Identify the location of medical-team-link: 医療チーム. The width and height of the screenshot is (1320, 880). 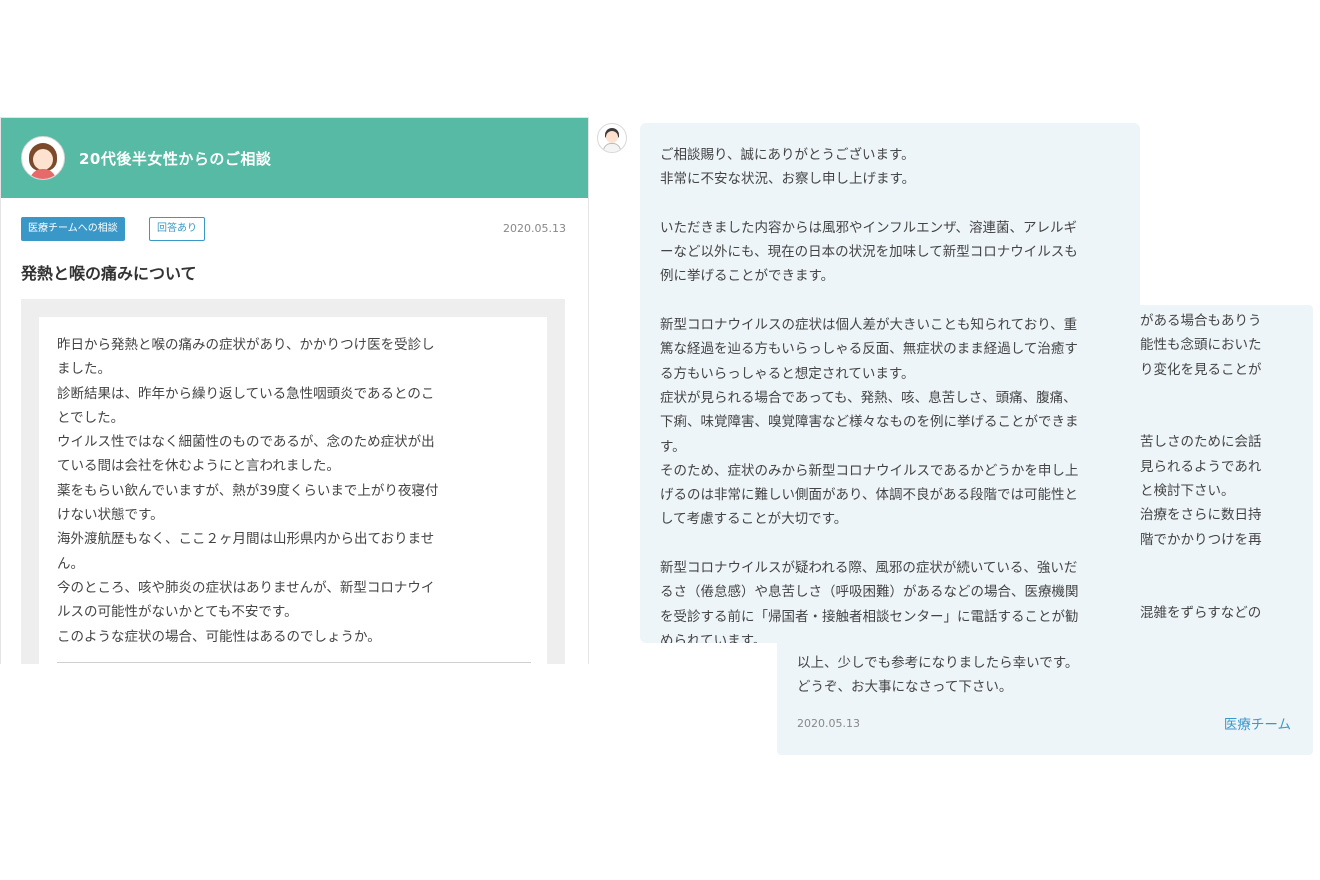
(1257, 723).